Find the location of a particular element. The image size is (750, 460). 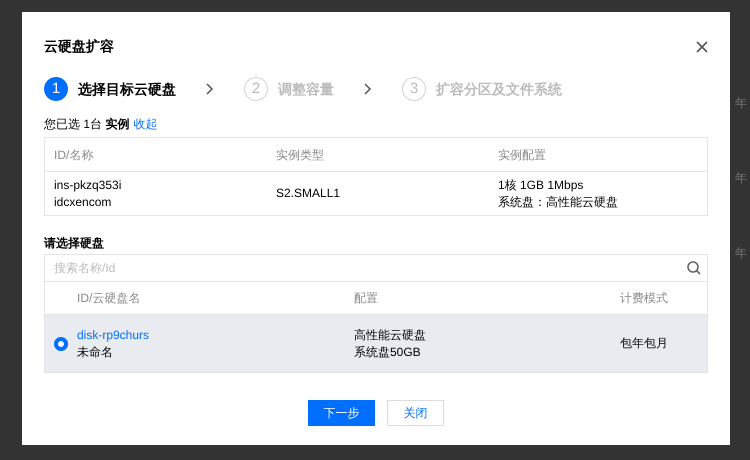

column-header: 实例类型 is located at coordinates (300, 155).